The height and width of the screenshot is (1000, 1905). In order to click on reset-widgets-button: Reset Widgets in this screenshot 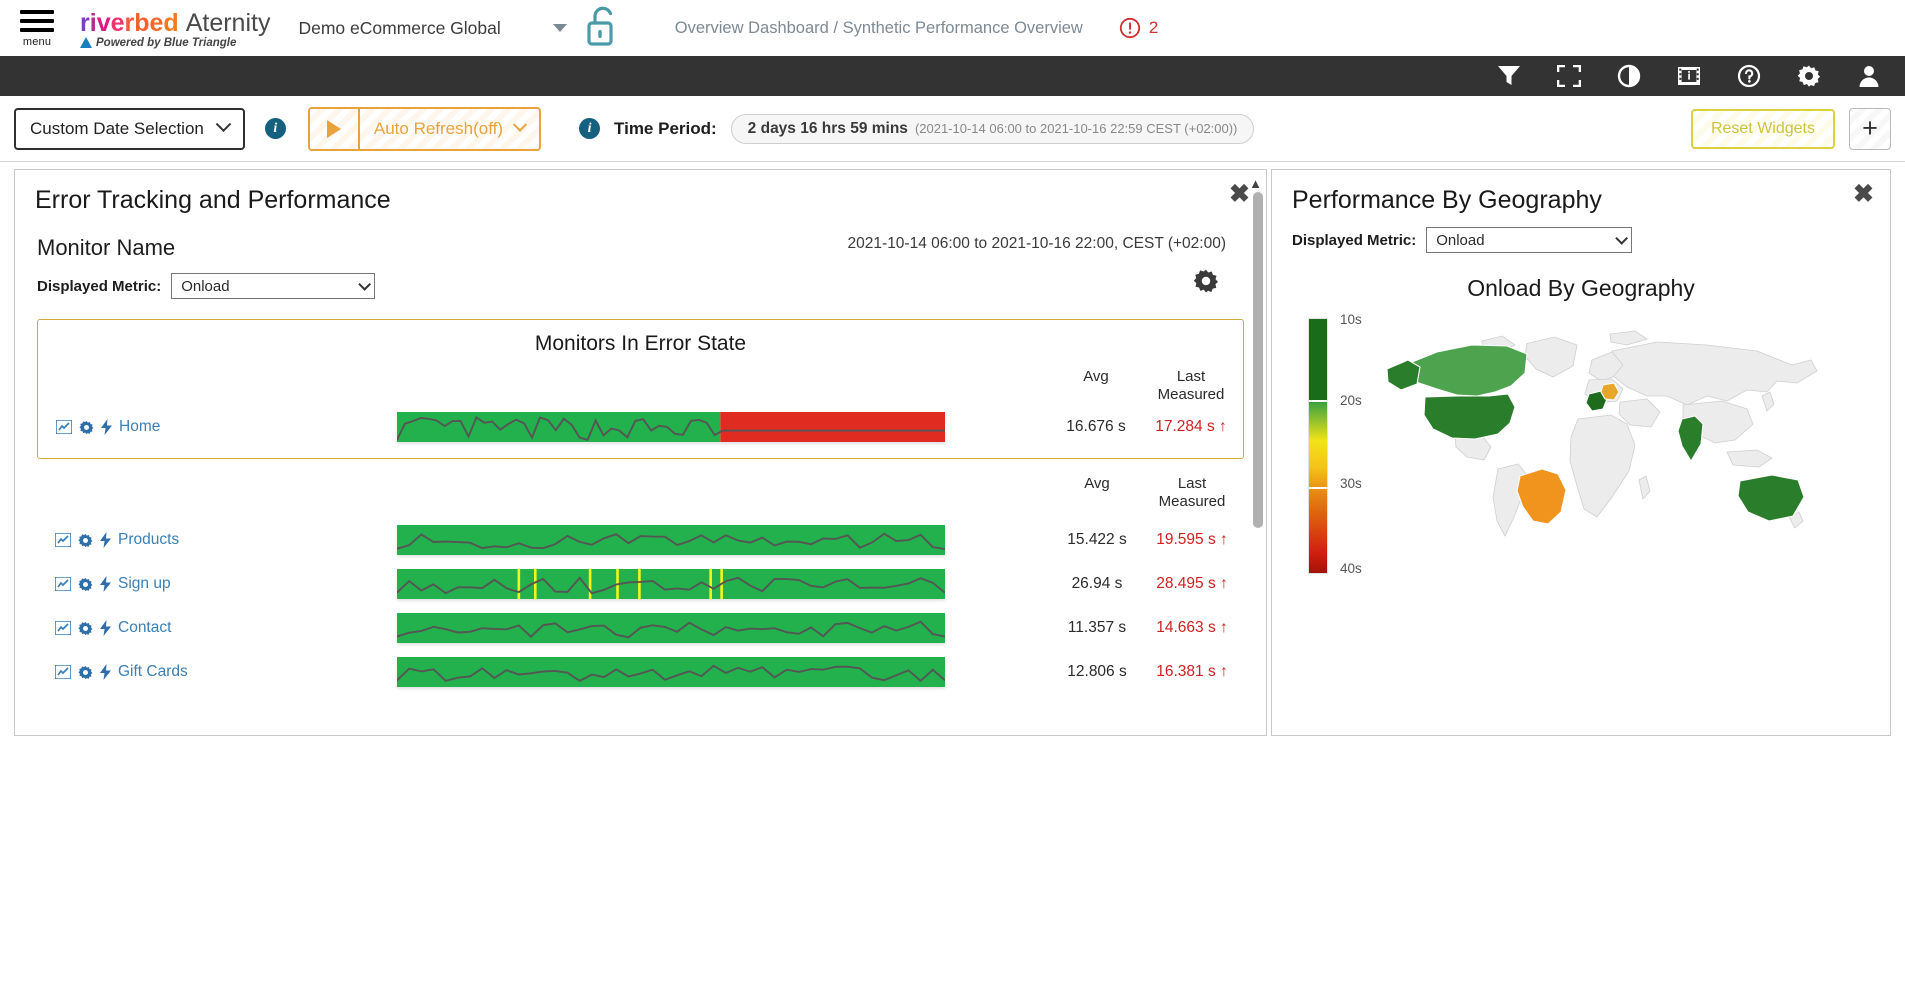, I will do `click(1762, 128)`.